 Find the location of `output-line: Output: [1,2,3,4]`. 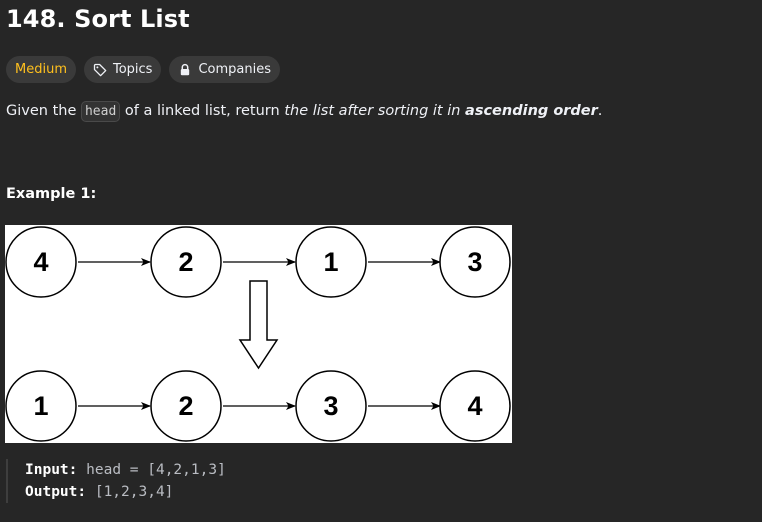

output-line: Output: [1,2,3,4] is located at coordinates (125, 492).